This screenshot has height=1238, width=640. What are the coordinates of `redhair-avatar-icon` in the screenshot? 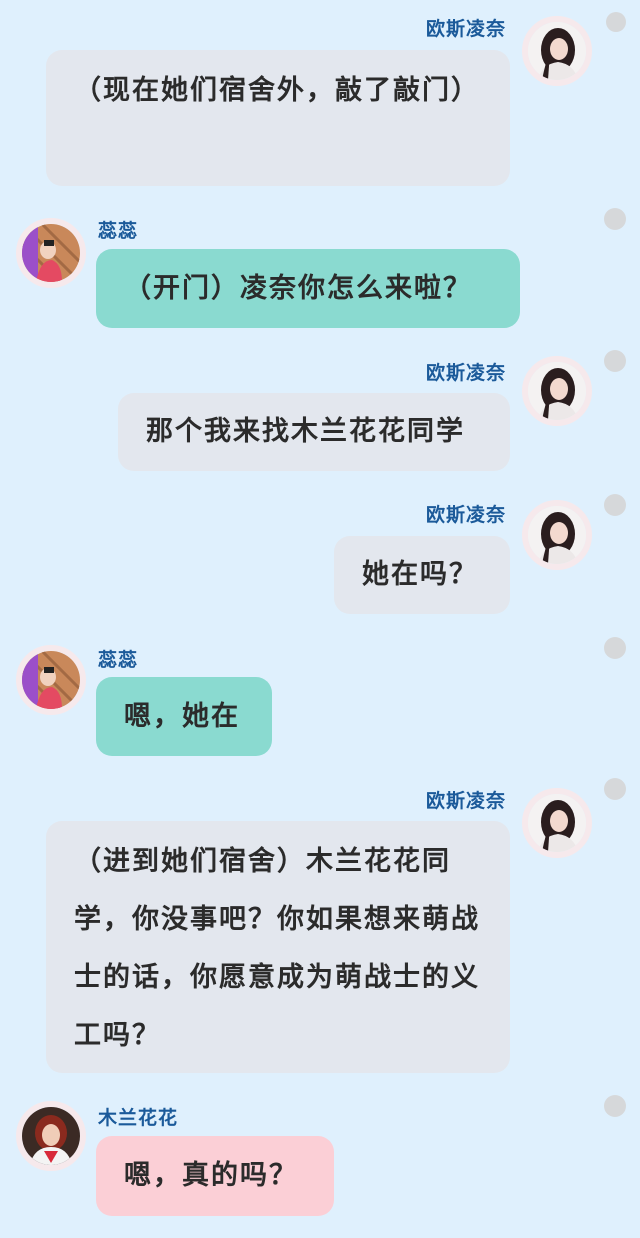 It's located at (51, 1136).